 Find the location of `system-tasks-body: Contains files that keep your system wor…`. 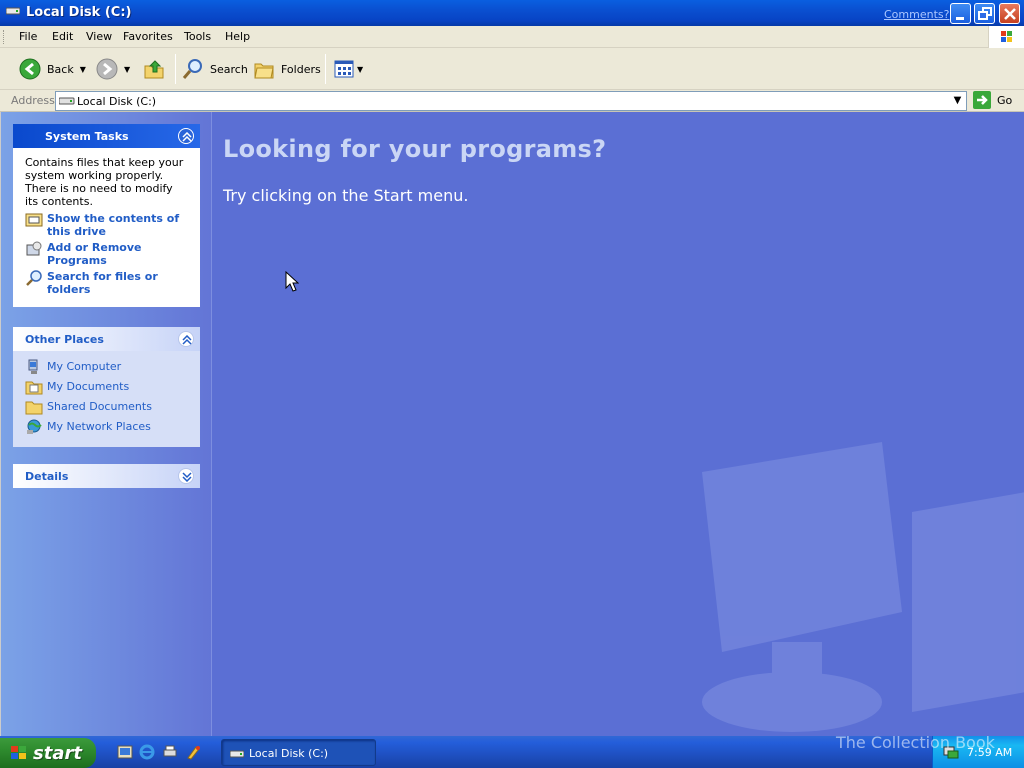

system-tasks-body: Contains files that keep your system wor… is located at coordinates (106, 227).